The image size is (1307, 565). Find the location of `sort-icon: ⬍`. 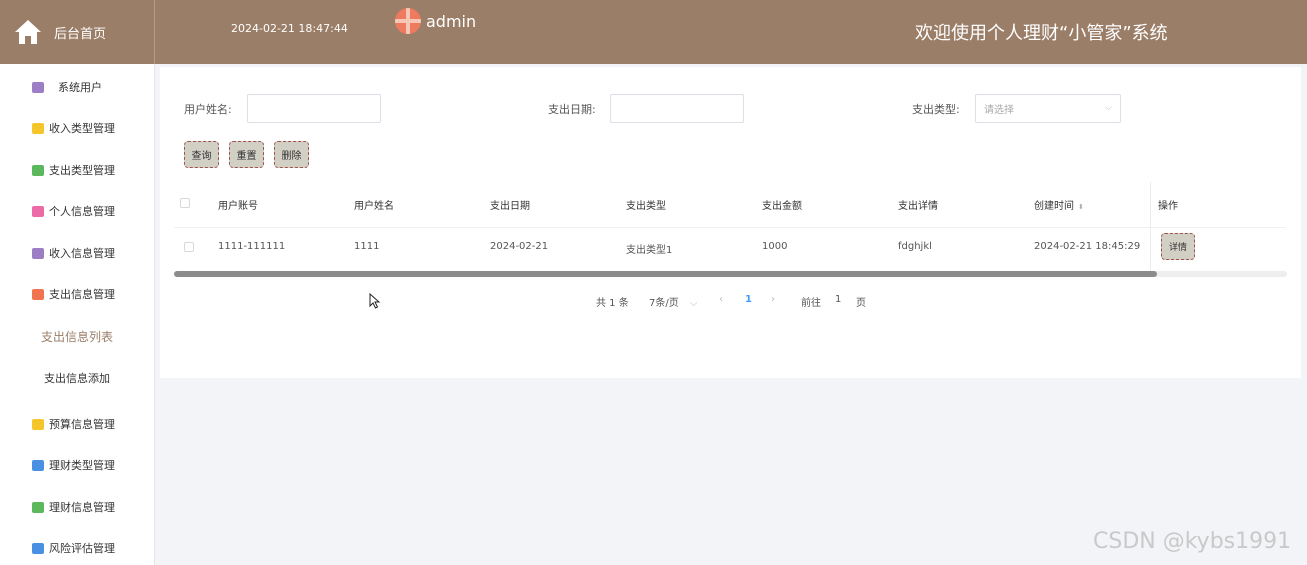

sort-icon: ⬍ is located at coordinates (1081, 207).